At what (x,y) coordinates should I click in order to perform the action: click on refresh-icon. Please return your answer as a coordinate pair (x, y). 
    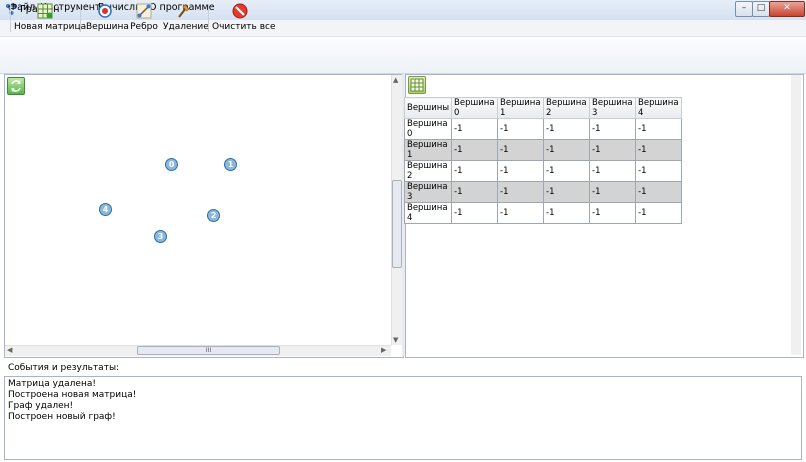
    Looking at the image, I should click on (16, 86).